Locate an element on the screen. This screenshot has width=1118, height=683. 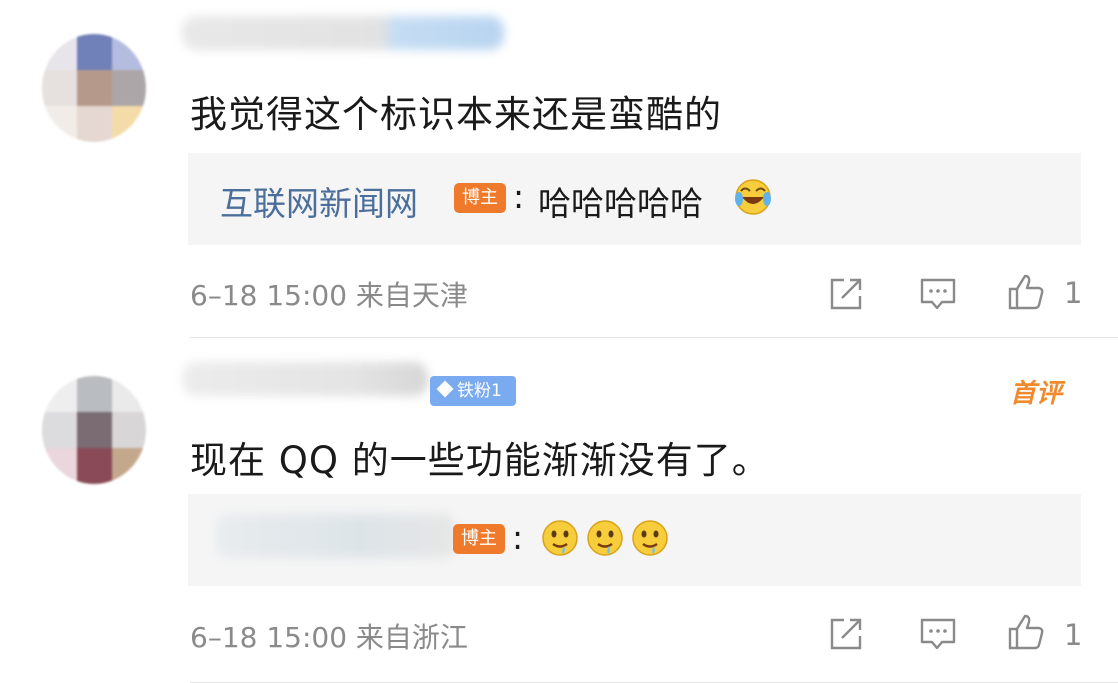
reply-author-link: 互联网新闻网 is located at coordinates (319, 201).